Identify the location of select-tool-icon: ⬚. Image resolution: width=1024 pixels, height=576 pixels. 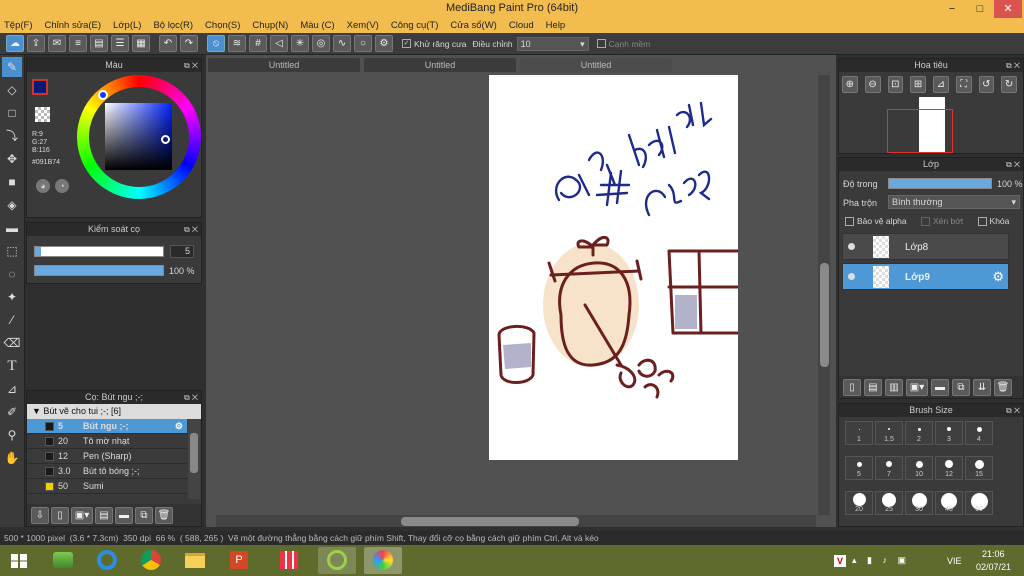
(12, 251).